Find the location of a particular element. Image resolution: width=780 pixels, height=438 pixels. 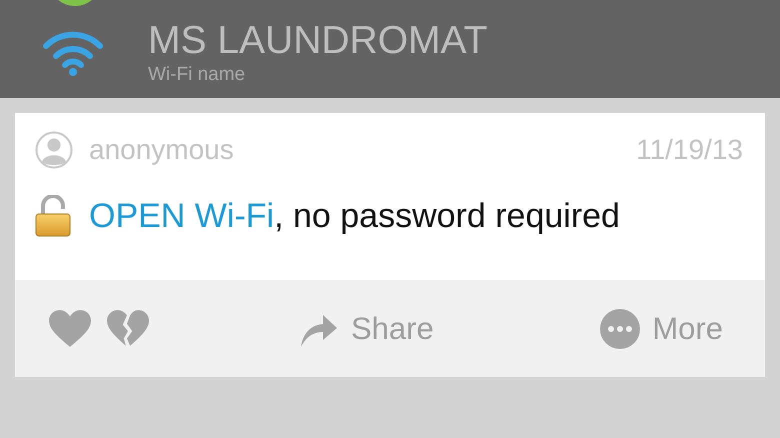

heart-icon is located at coordinates (70, 329).